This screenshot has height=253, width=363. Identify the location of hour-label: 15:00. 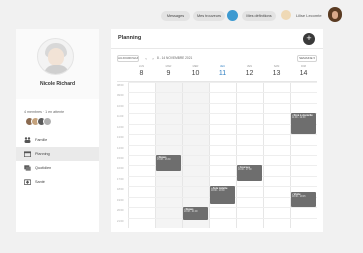
(120, 158).